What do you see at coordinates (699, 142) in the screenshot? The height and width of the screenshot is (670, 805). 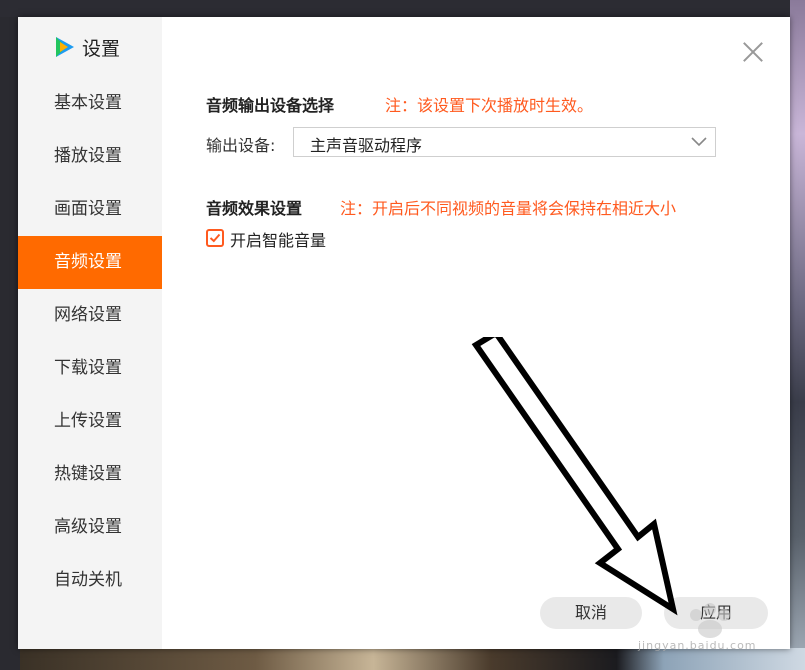 I see `chevron-down-icon` at bounding box center [699, 142].